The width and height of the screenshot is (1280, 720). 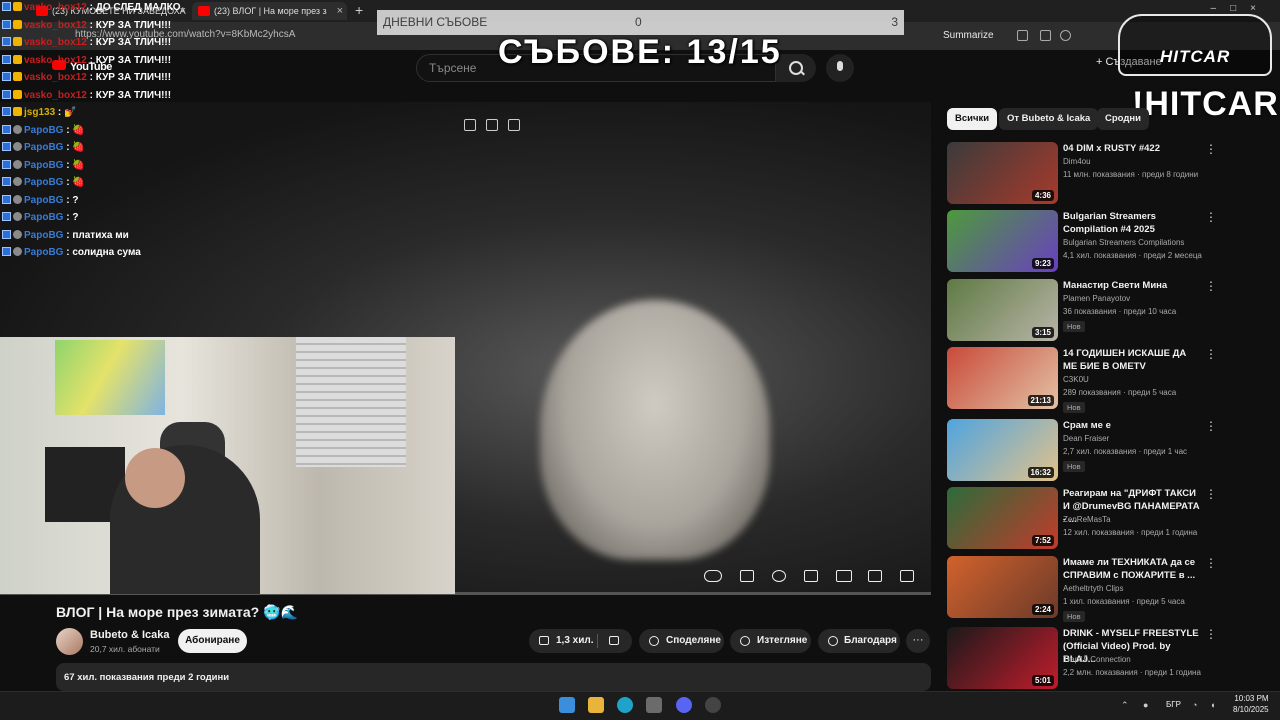 I want to click on network-icon: ◔, so click(x=1194, y=705).